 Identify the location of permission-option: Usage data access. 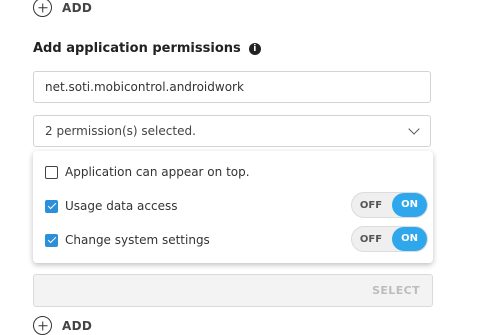
(111, 206).